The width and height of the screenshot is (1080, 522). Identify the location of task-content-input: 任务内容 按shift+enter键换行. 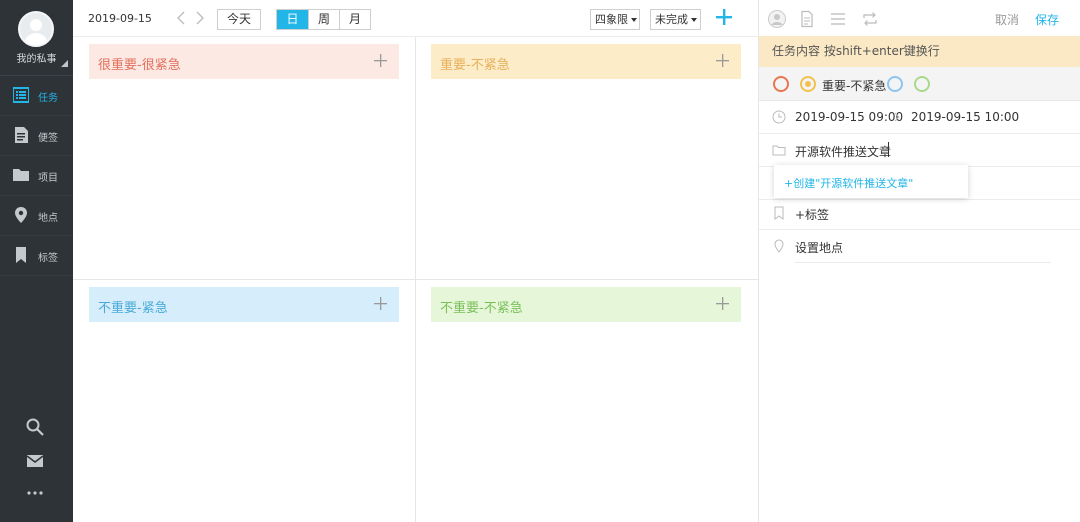
(919, 51).